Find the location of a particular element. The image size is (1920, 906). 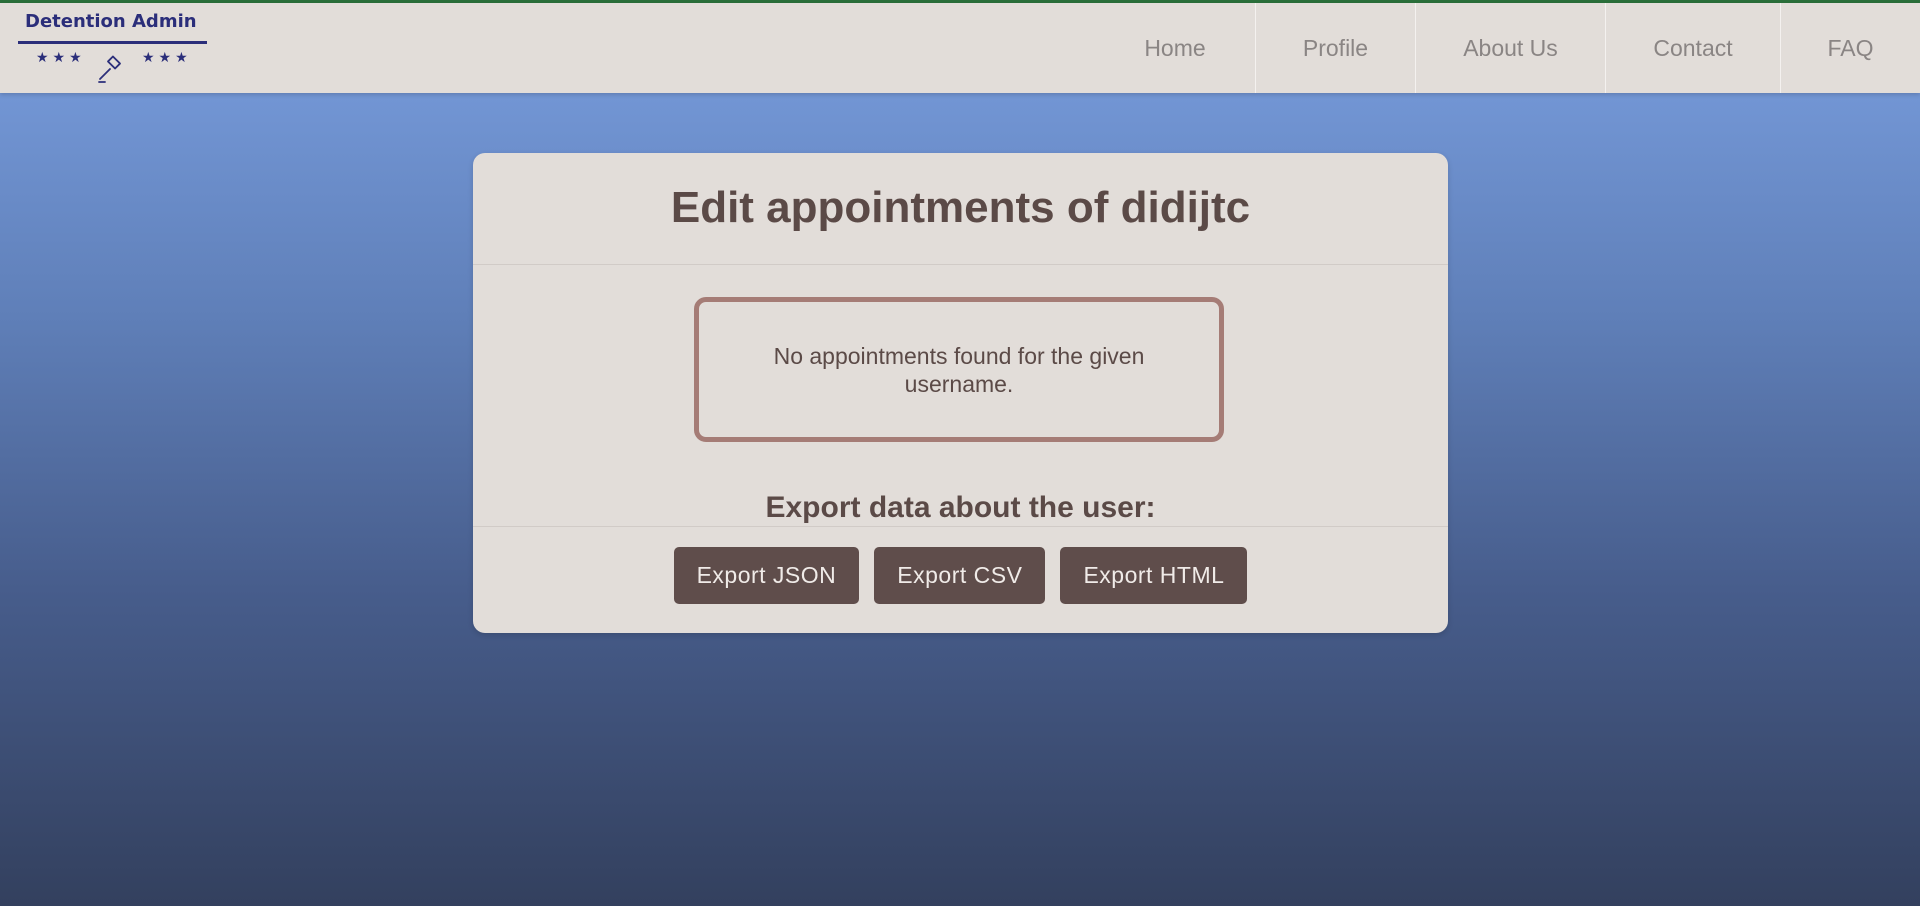

nav-about-us: About Us is located at coordinates (1510, 48).